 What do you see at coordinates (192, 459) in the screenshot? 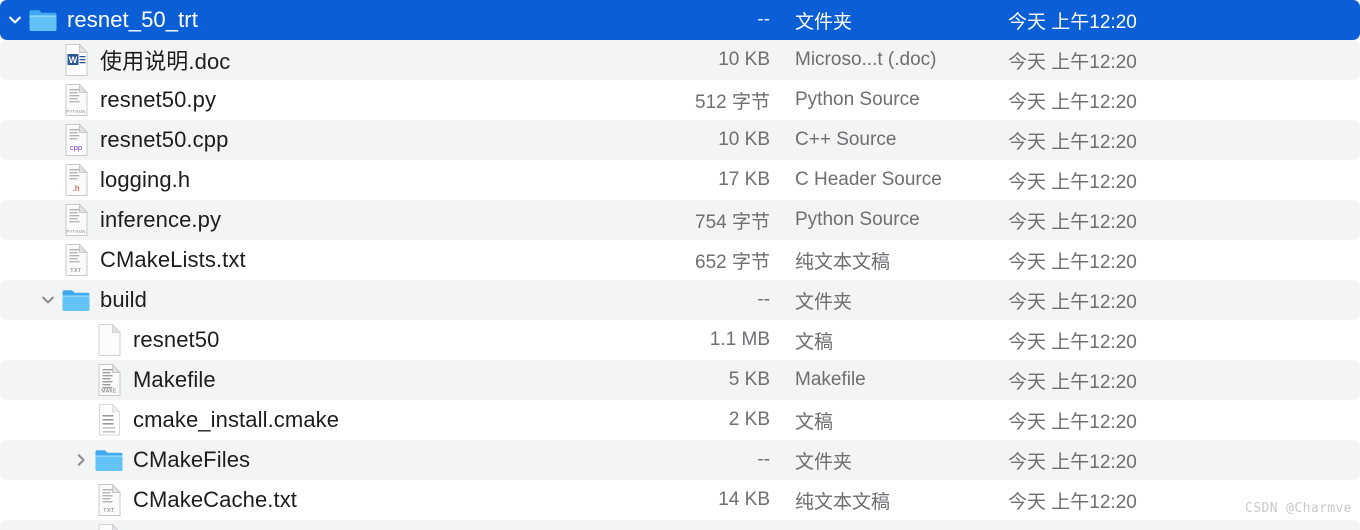
I see `file-name-label: CMakeFiles` at bounding box center [192, 459].